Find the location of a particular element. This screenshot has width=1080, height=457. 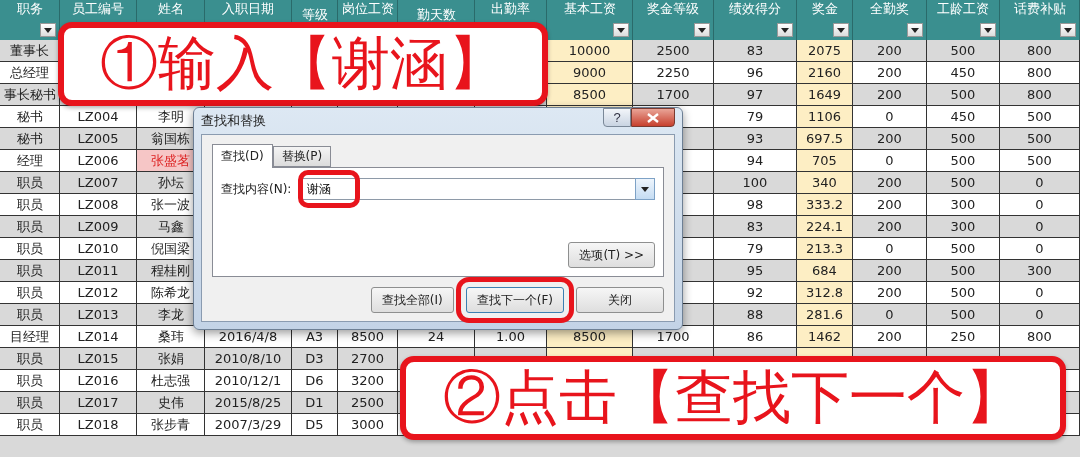

column-header: 奖金 is located at coordinates (824, 9).